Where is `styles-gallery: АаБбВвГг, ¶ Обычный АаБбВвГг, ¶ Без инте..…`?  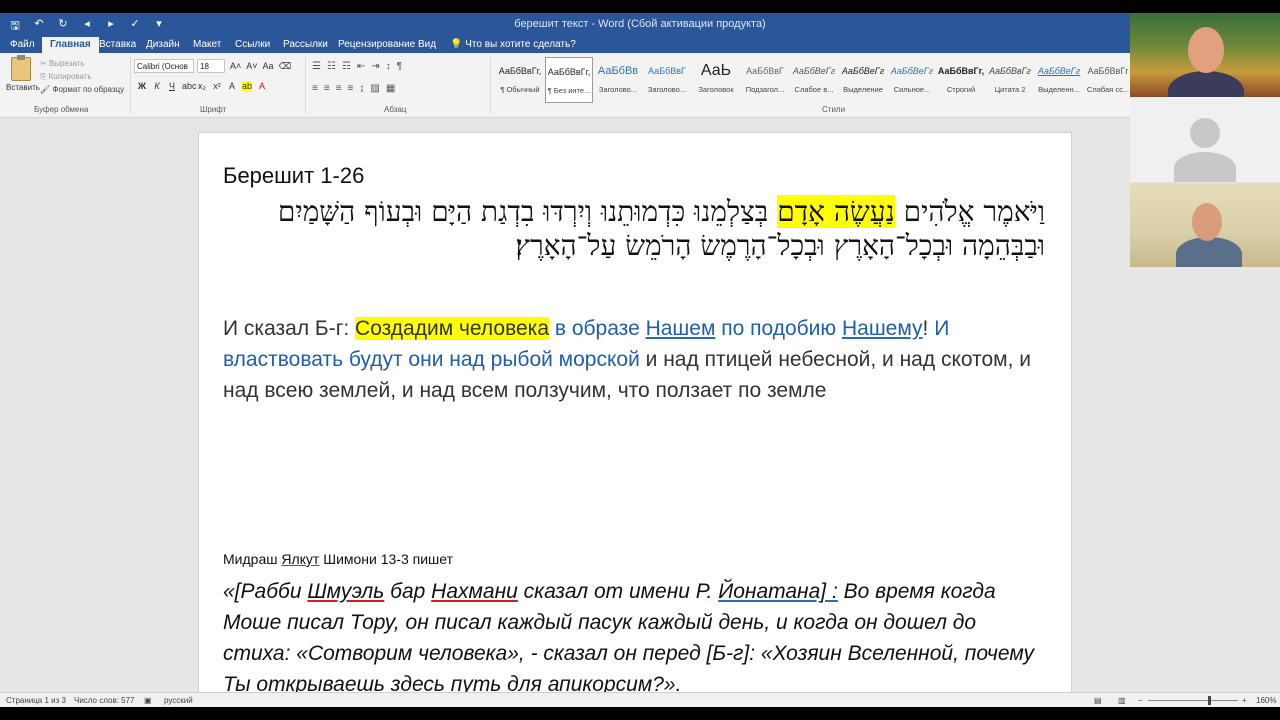
styles-gallery: АаБбВвГг, ¶ Обычный АаБбВвГг, ¶ Без инте..… is located at coordinates (814, 80).